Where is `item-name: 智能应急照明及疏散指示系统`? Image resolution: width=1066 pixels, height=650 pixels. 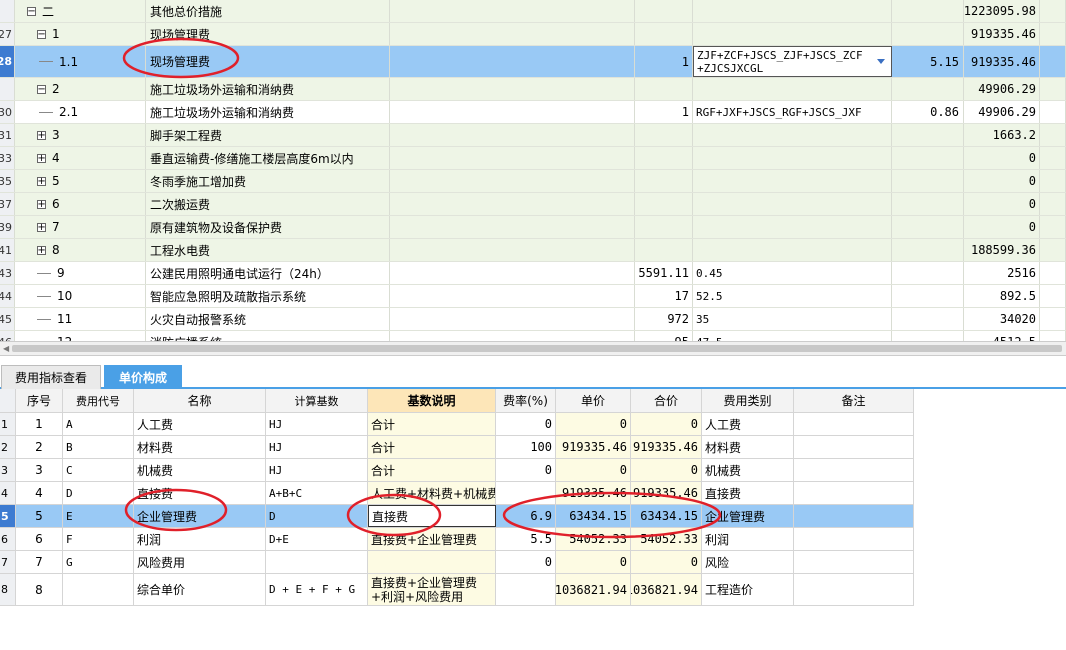
item-name: 智能应急照明及疏散指示系统 is located at coordinates (268, 296).